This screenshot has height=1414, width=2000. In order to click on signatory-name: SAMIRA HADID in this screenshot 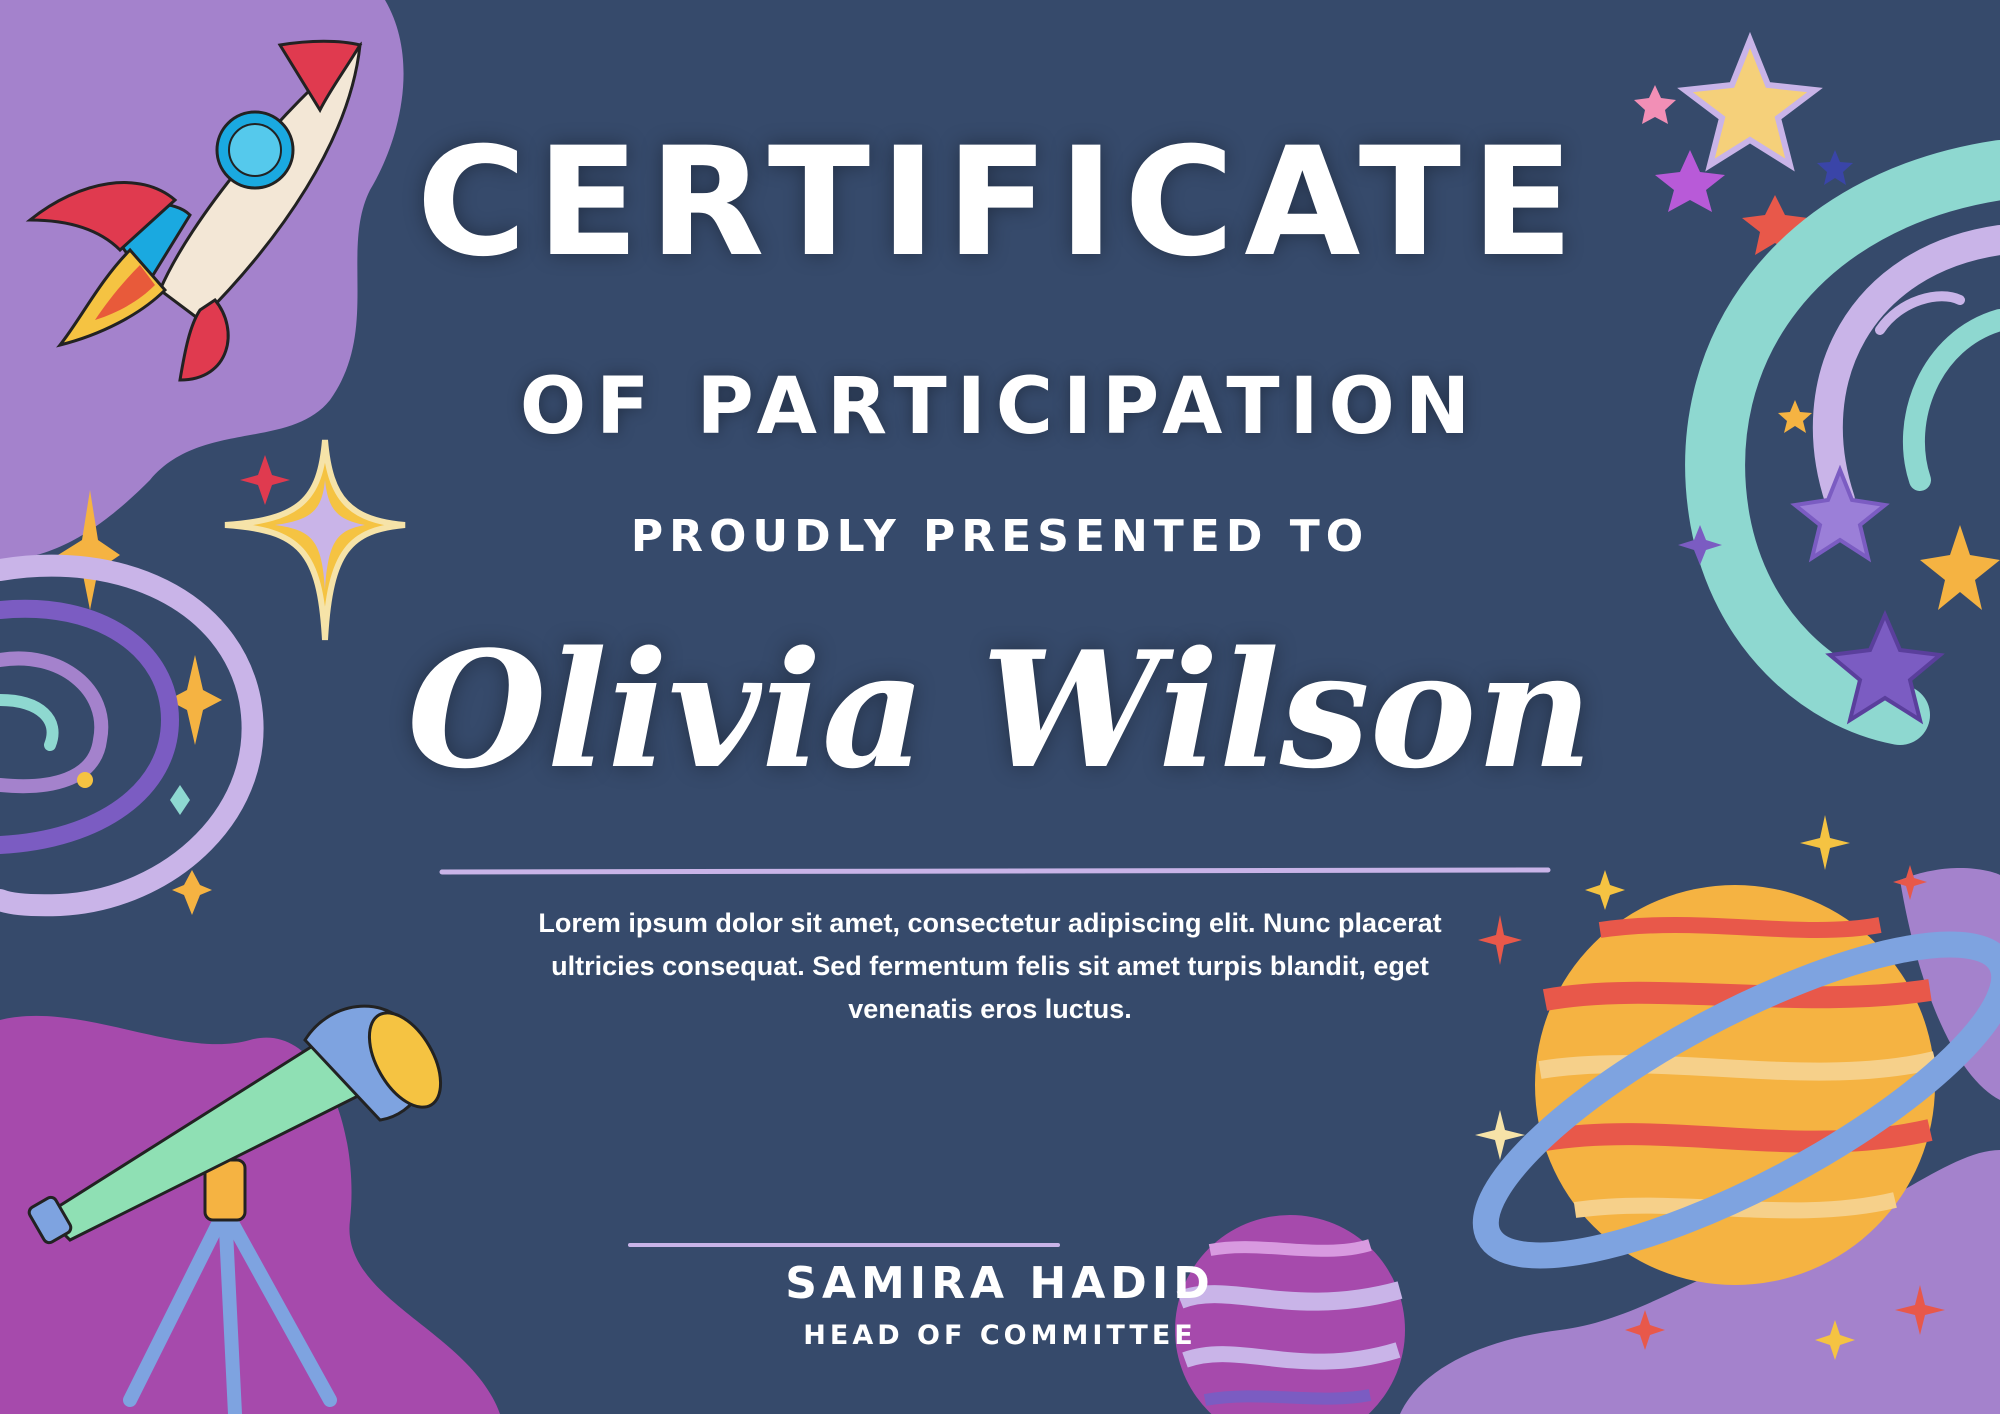, I will do `click(1000, 1283)`.